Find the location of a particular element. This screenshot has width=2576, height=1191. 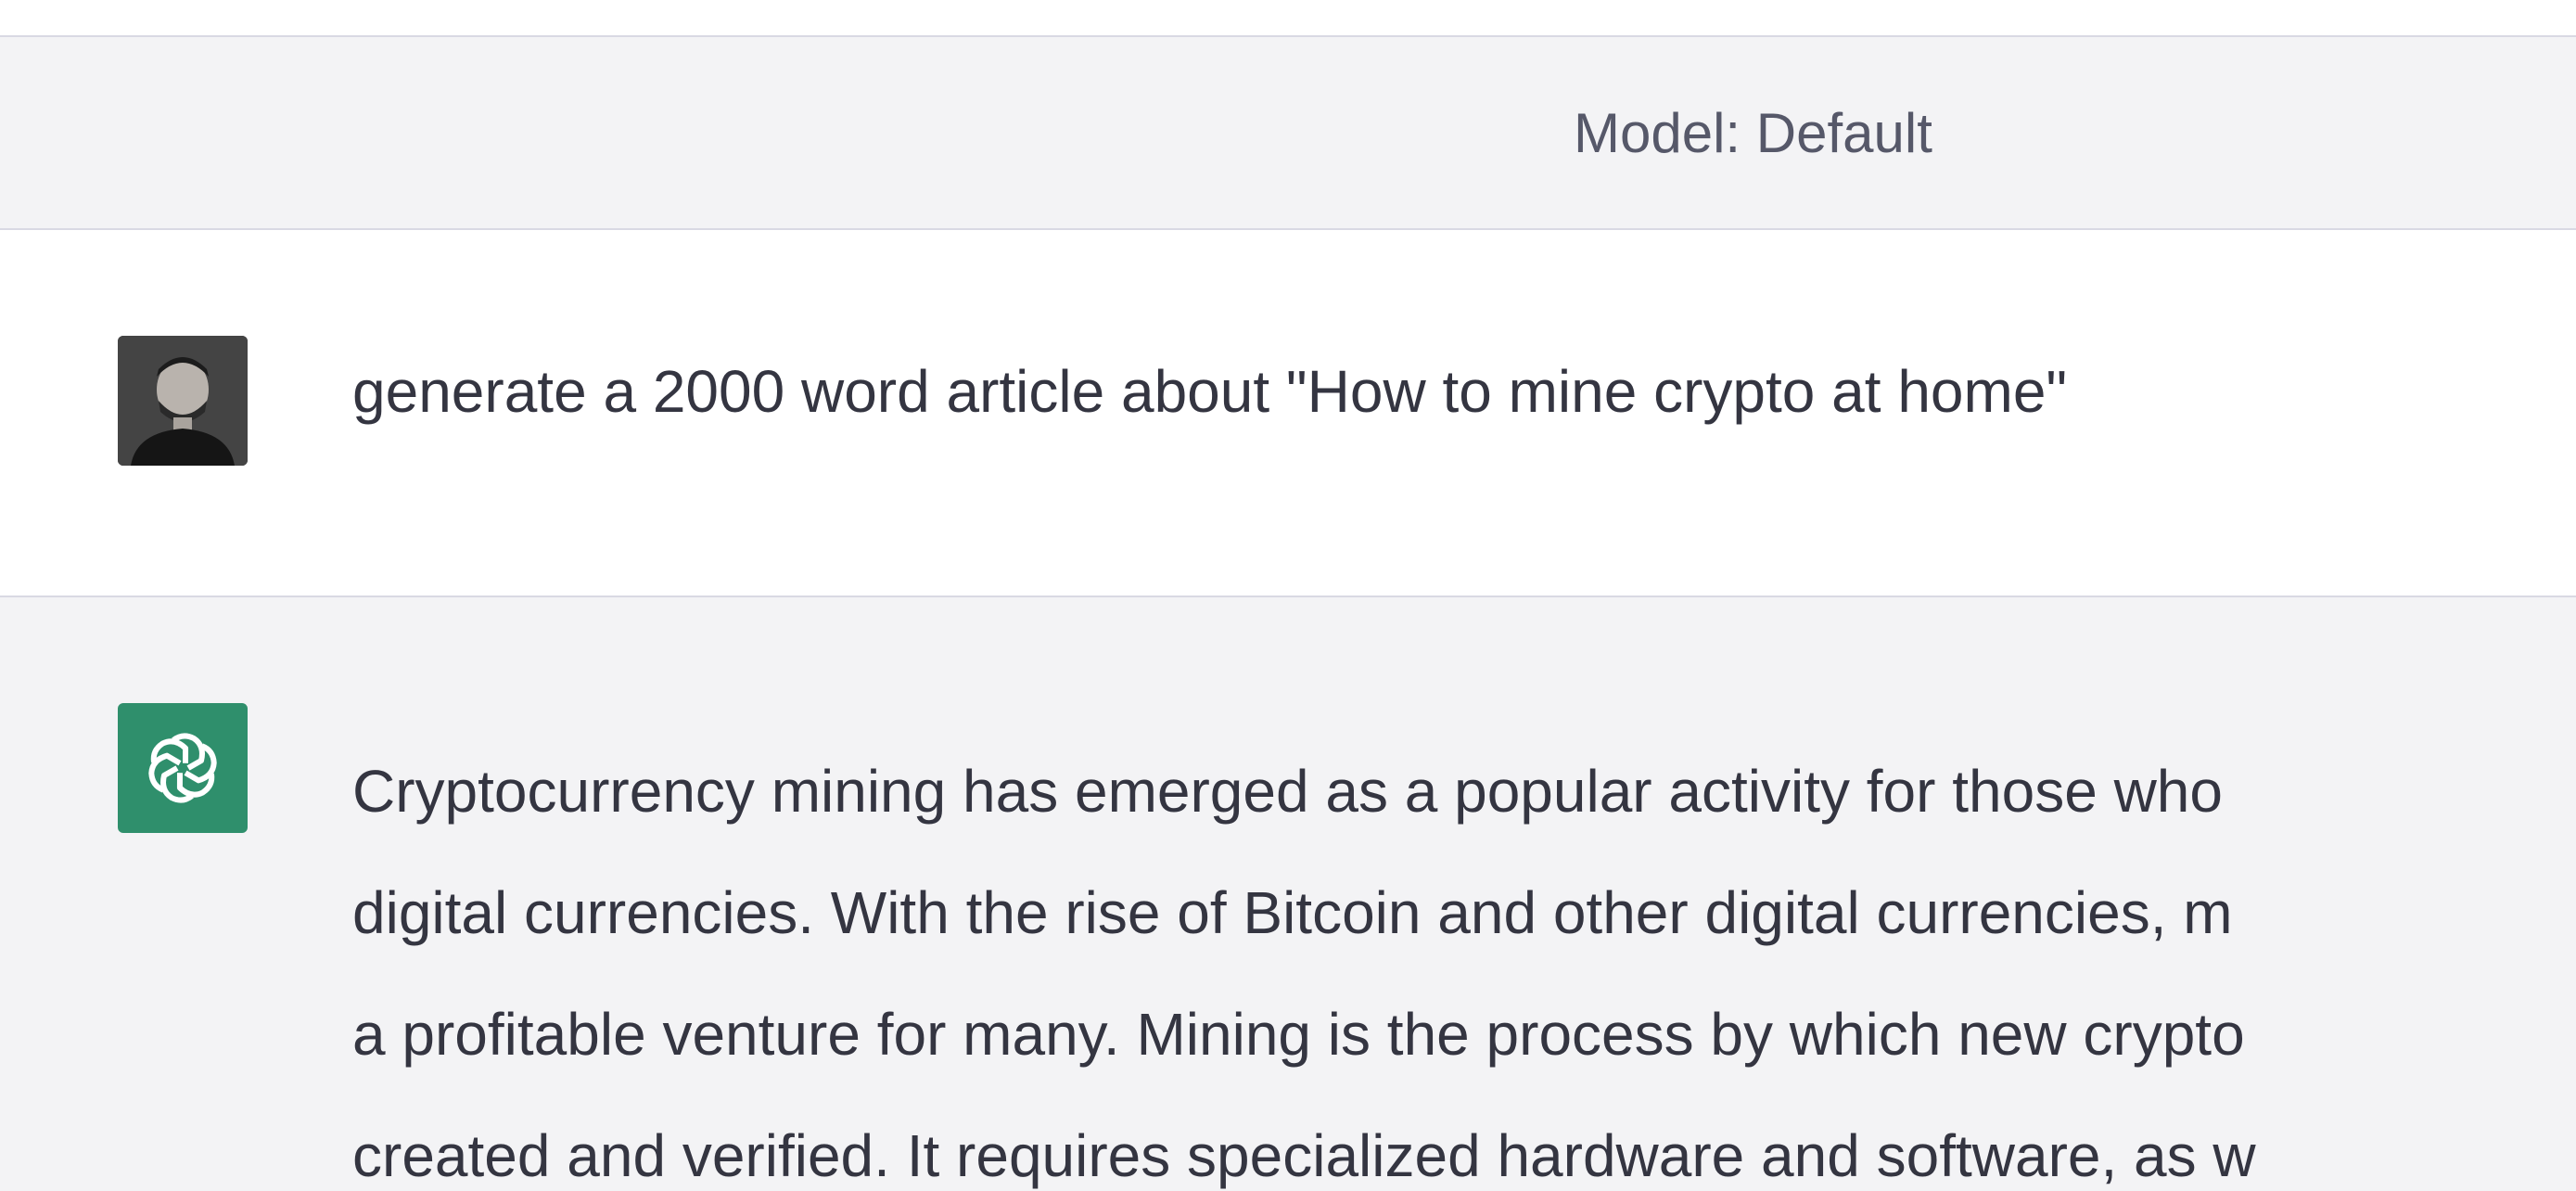

model-label: Model: Default is located at coordinates (1753, 133).